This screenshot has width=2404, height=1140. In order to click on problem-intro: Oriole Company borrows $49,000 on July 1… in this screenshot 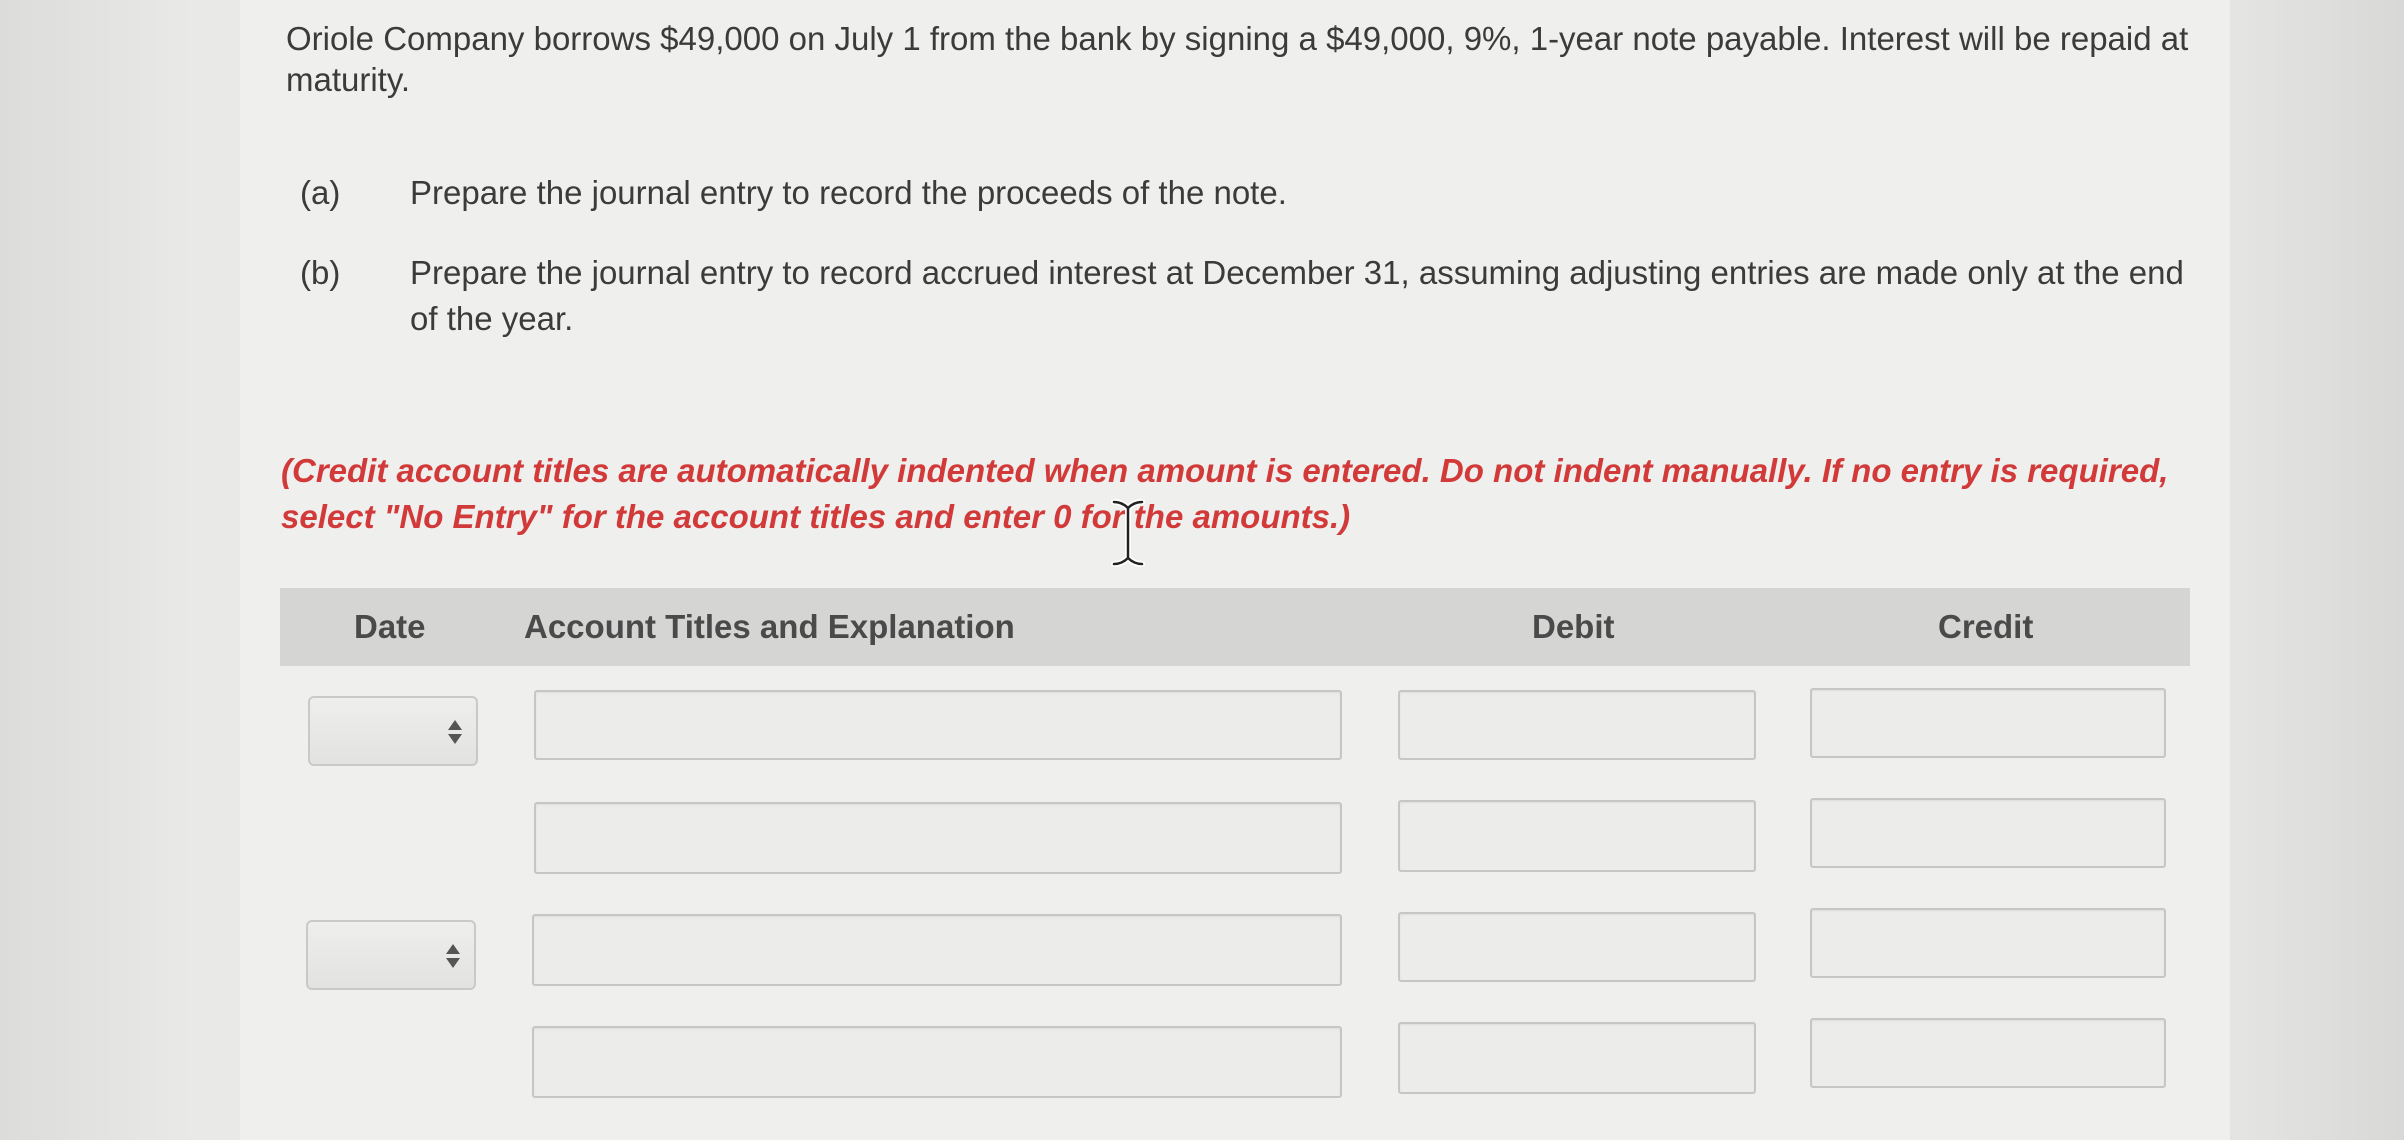, I will do `click(1237, 59)`.